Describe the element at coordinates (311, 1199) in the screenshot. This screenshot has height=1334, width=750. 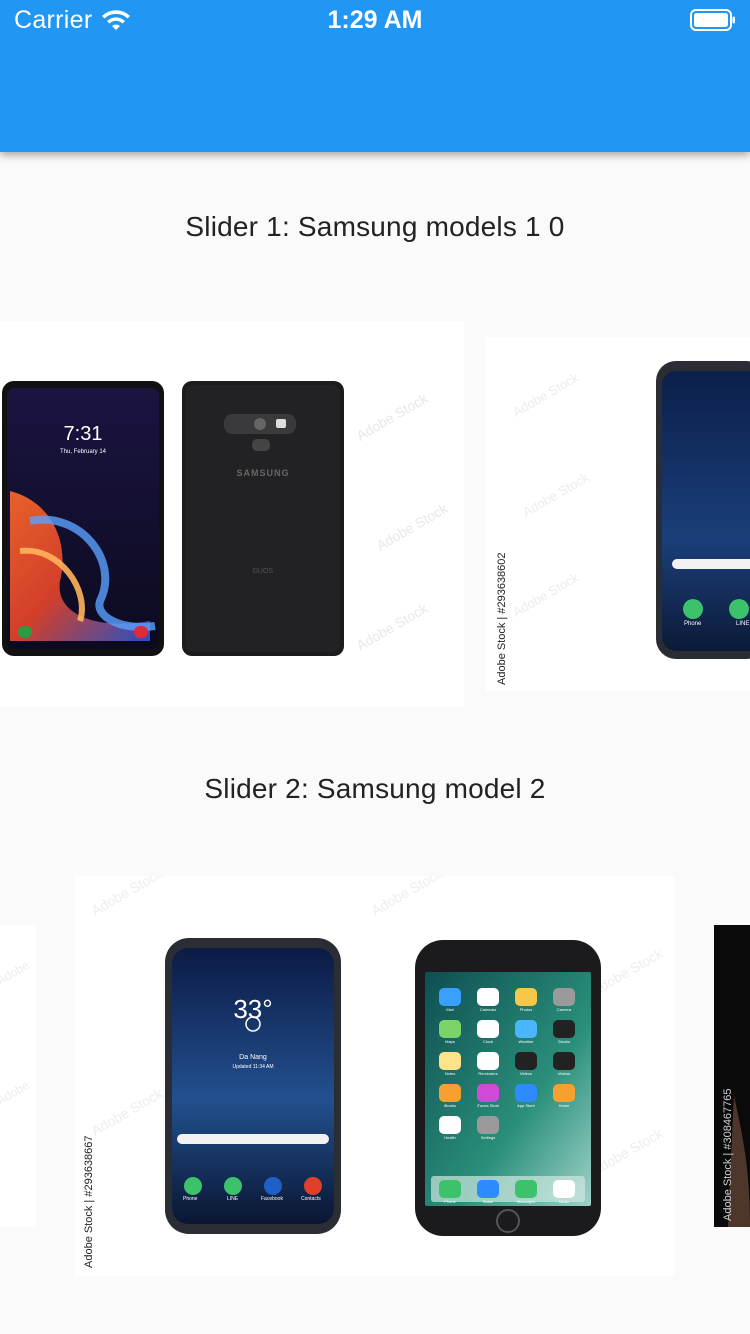
I see `s8-dock-contacts: Contacts` at that location.